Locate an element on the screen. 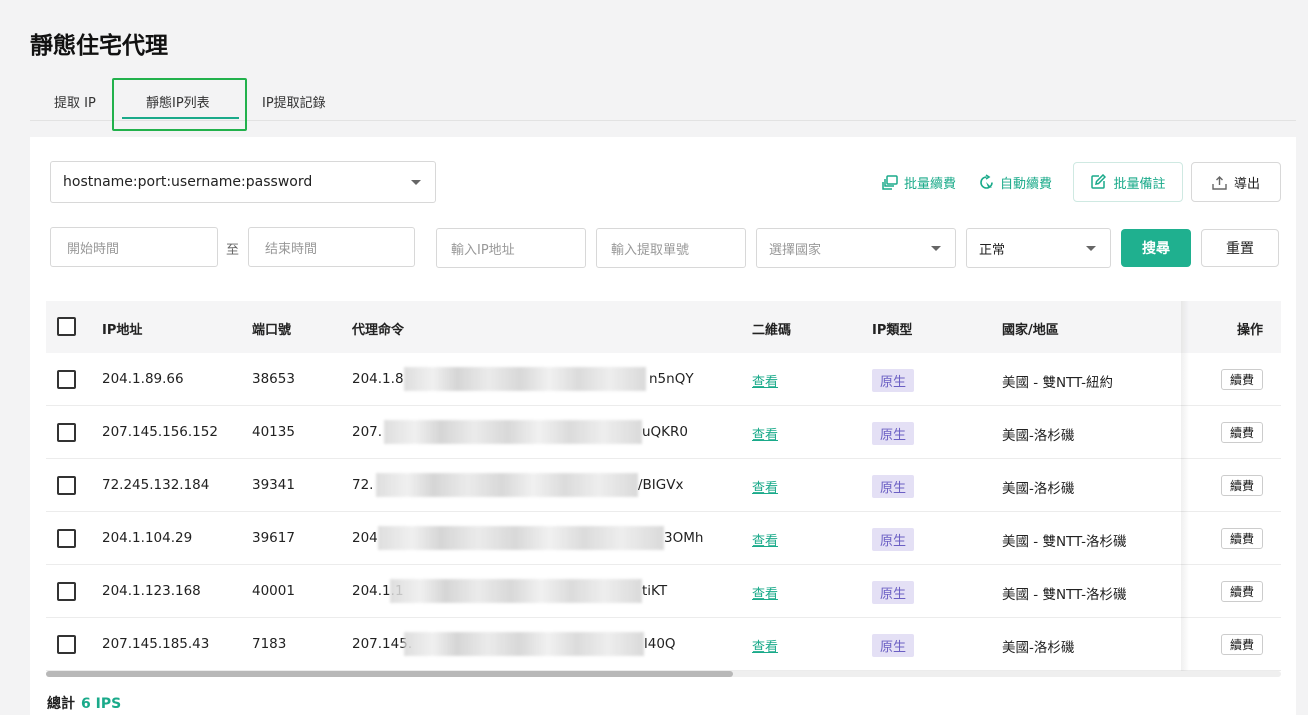 This screenshot has width=1308, height=715. header-command: 代理命令 is located at coordinates (378, 330).